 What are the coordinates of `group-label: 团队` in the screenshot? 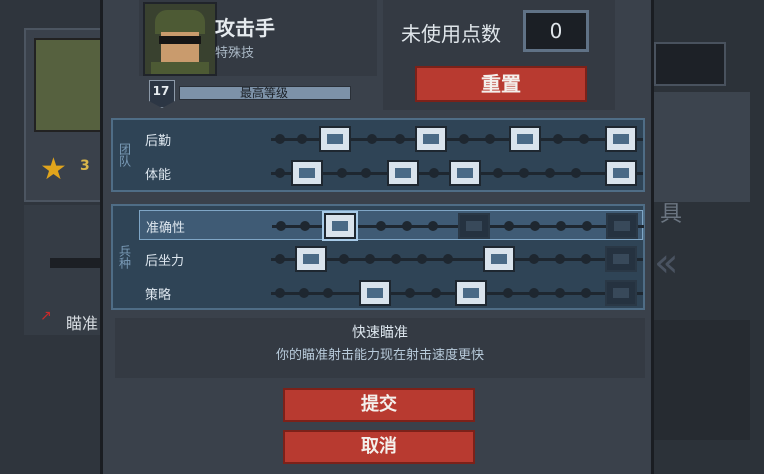 It's located at (124, 155).